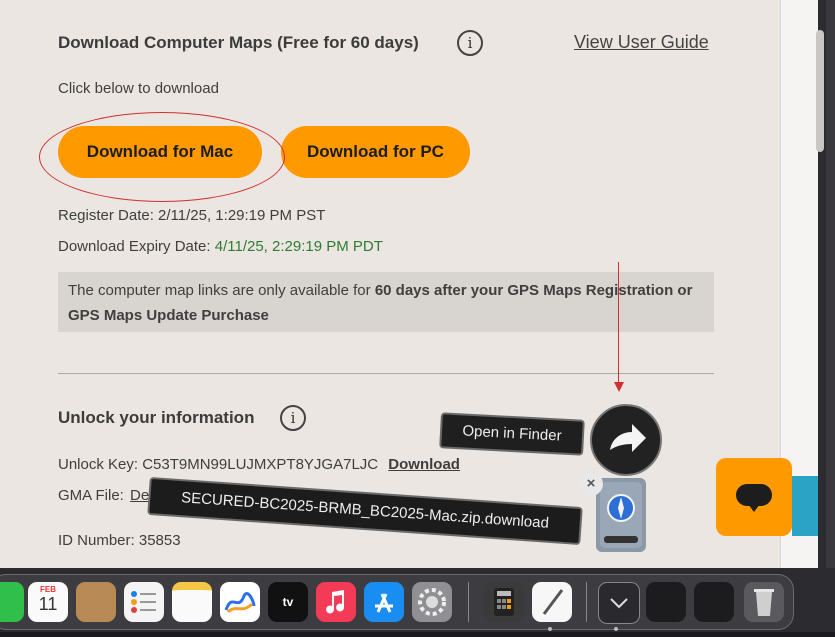 The width and height of the screenshot is (835, 637). I want to click on calendar-day: 11, so click(48, 604).